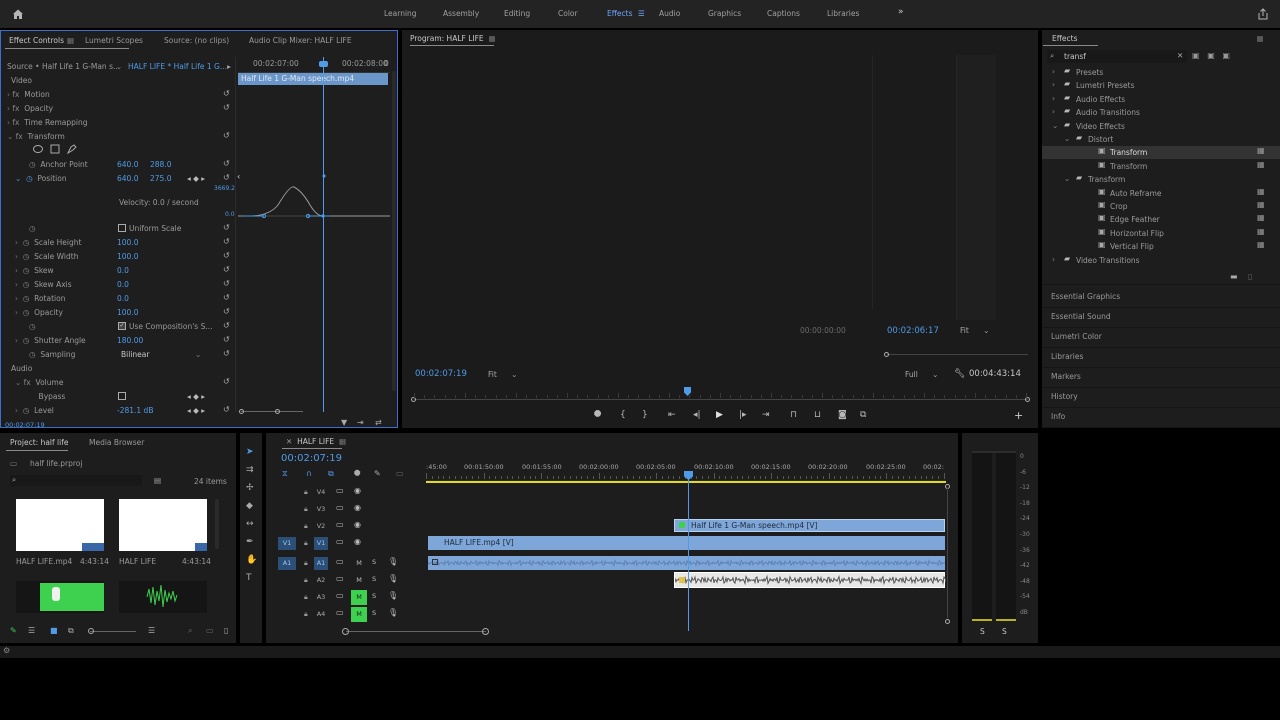  Describe the element at coordinates (1076, 336) in the screenshot. I see `section-lumetri-color: Lumetri Color` at that location.